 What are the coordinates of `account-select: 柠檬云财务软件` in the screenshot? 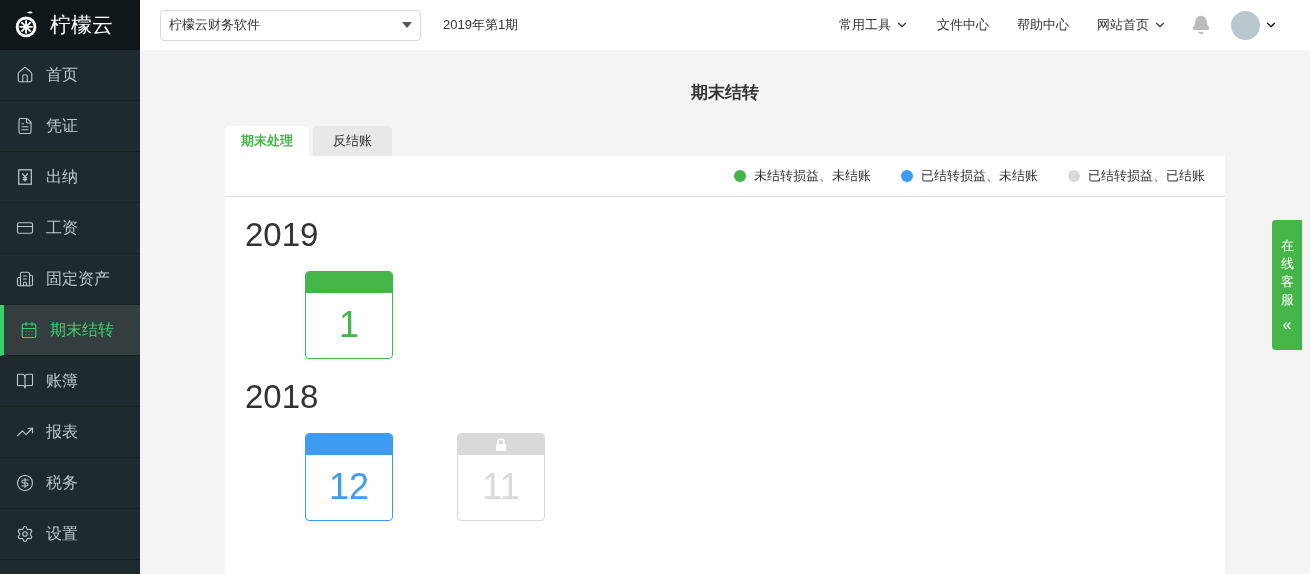 It's located at (290, 25).